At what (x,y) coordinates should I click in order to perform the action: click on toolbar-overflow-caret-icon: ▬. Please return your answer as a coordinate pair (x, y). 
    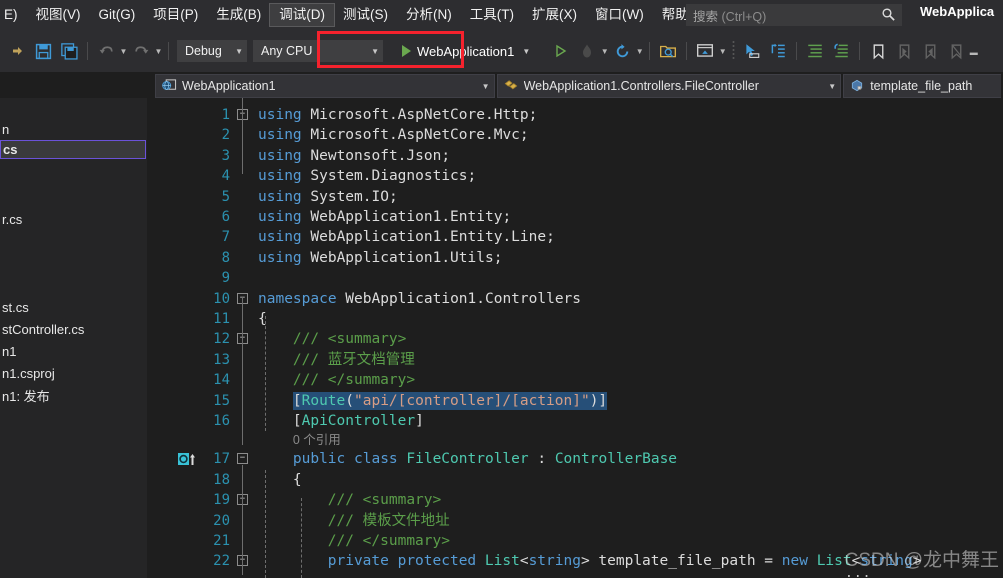
    Looking at the image, I should click on (973, 51).